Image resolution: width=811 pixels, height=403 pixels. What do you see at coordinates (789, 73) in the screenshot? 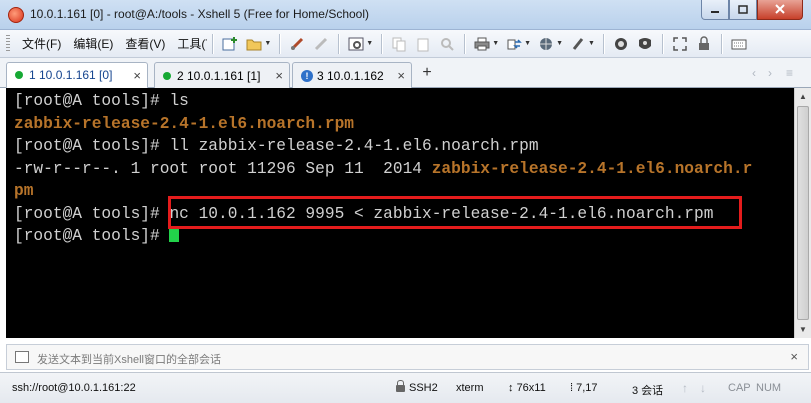
I see `tab-menu-icon: ≡` at bounding box center [789, 73].